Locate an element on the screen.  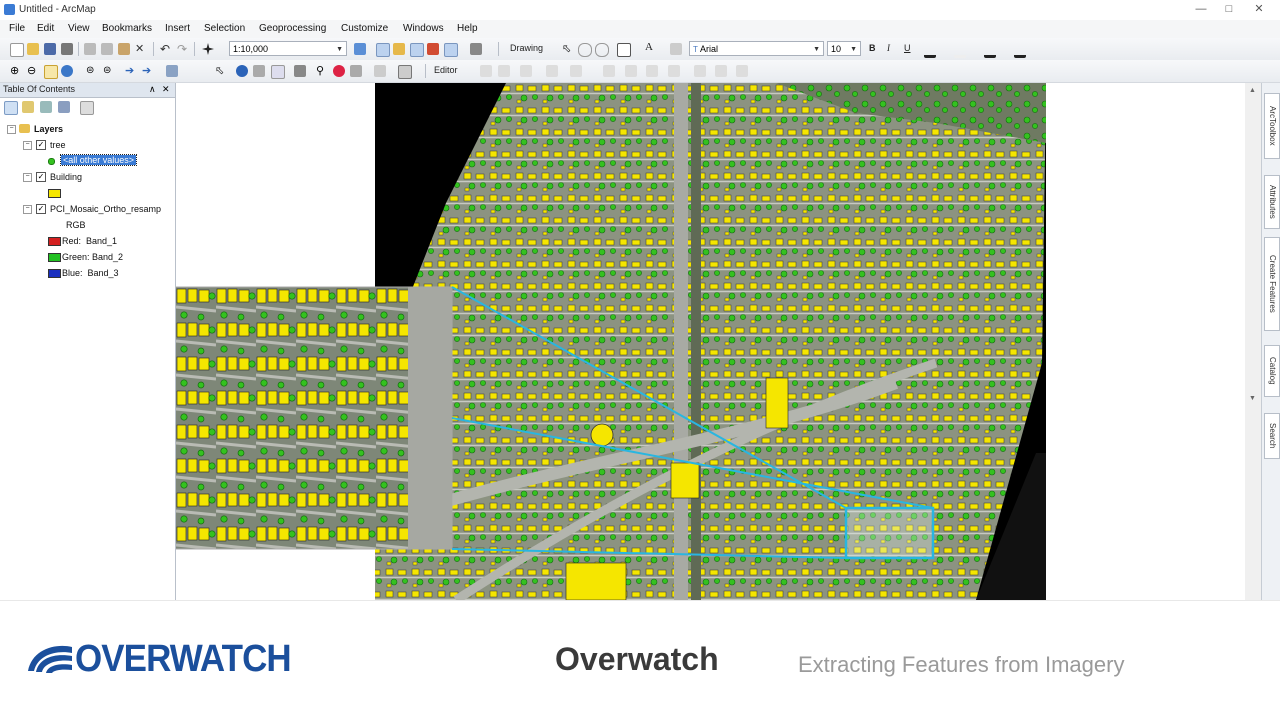
zoom-to-selected-icon is located at coordinates (602, 50).